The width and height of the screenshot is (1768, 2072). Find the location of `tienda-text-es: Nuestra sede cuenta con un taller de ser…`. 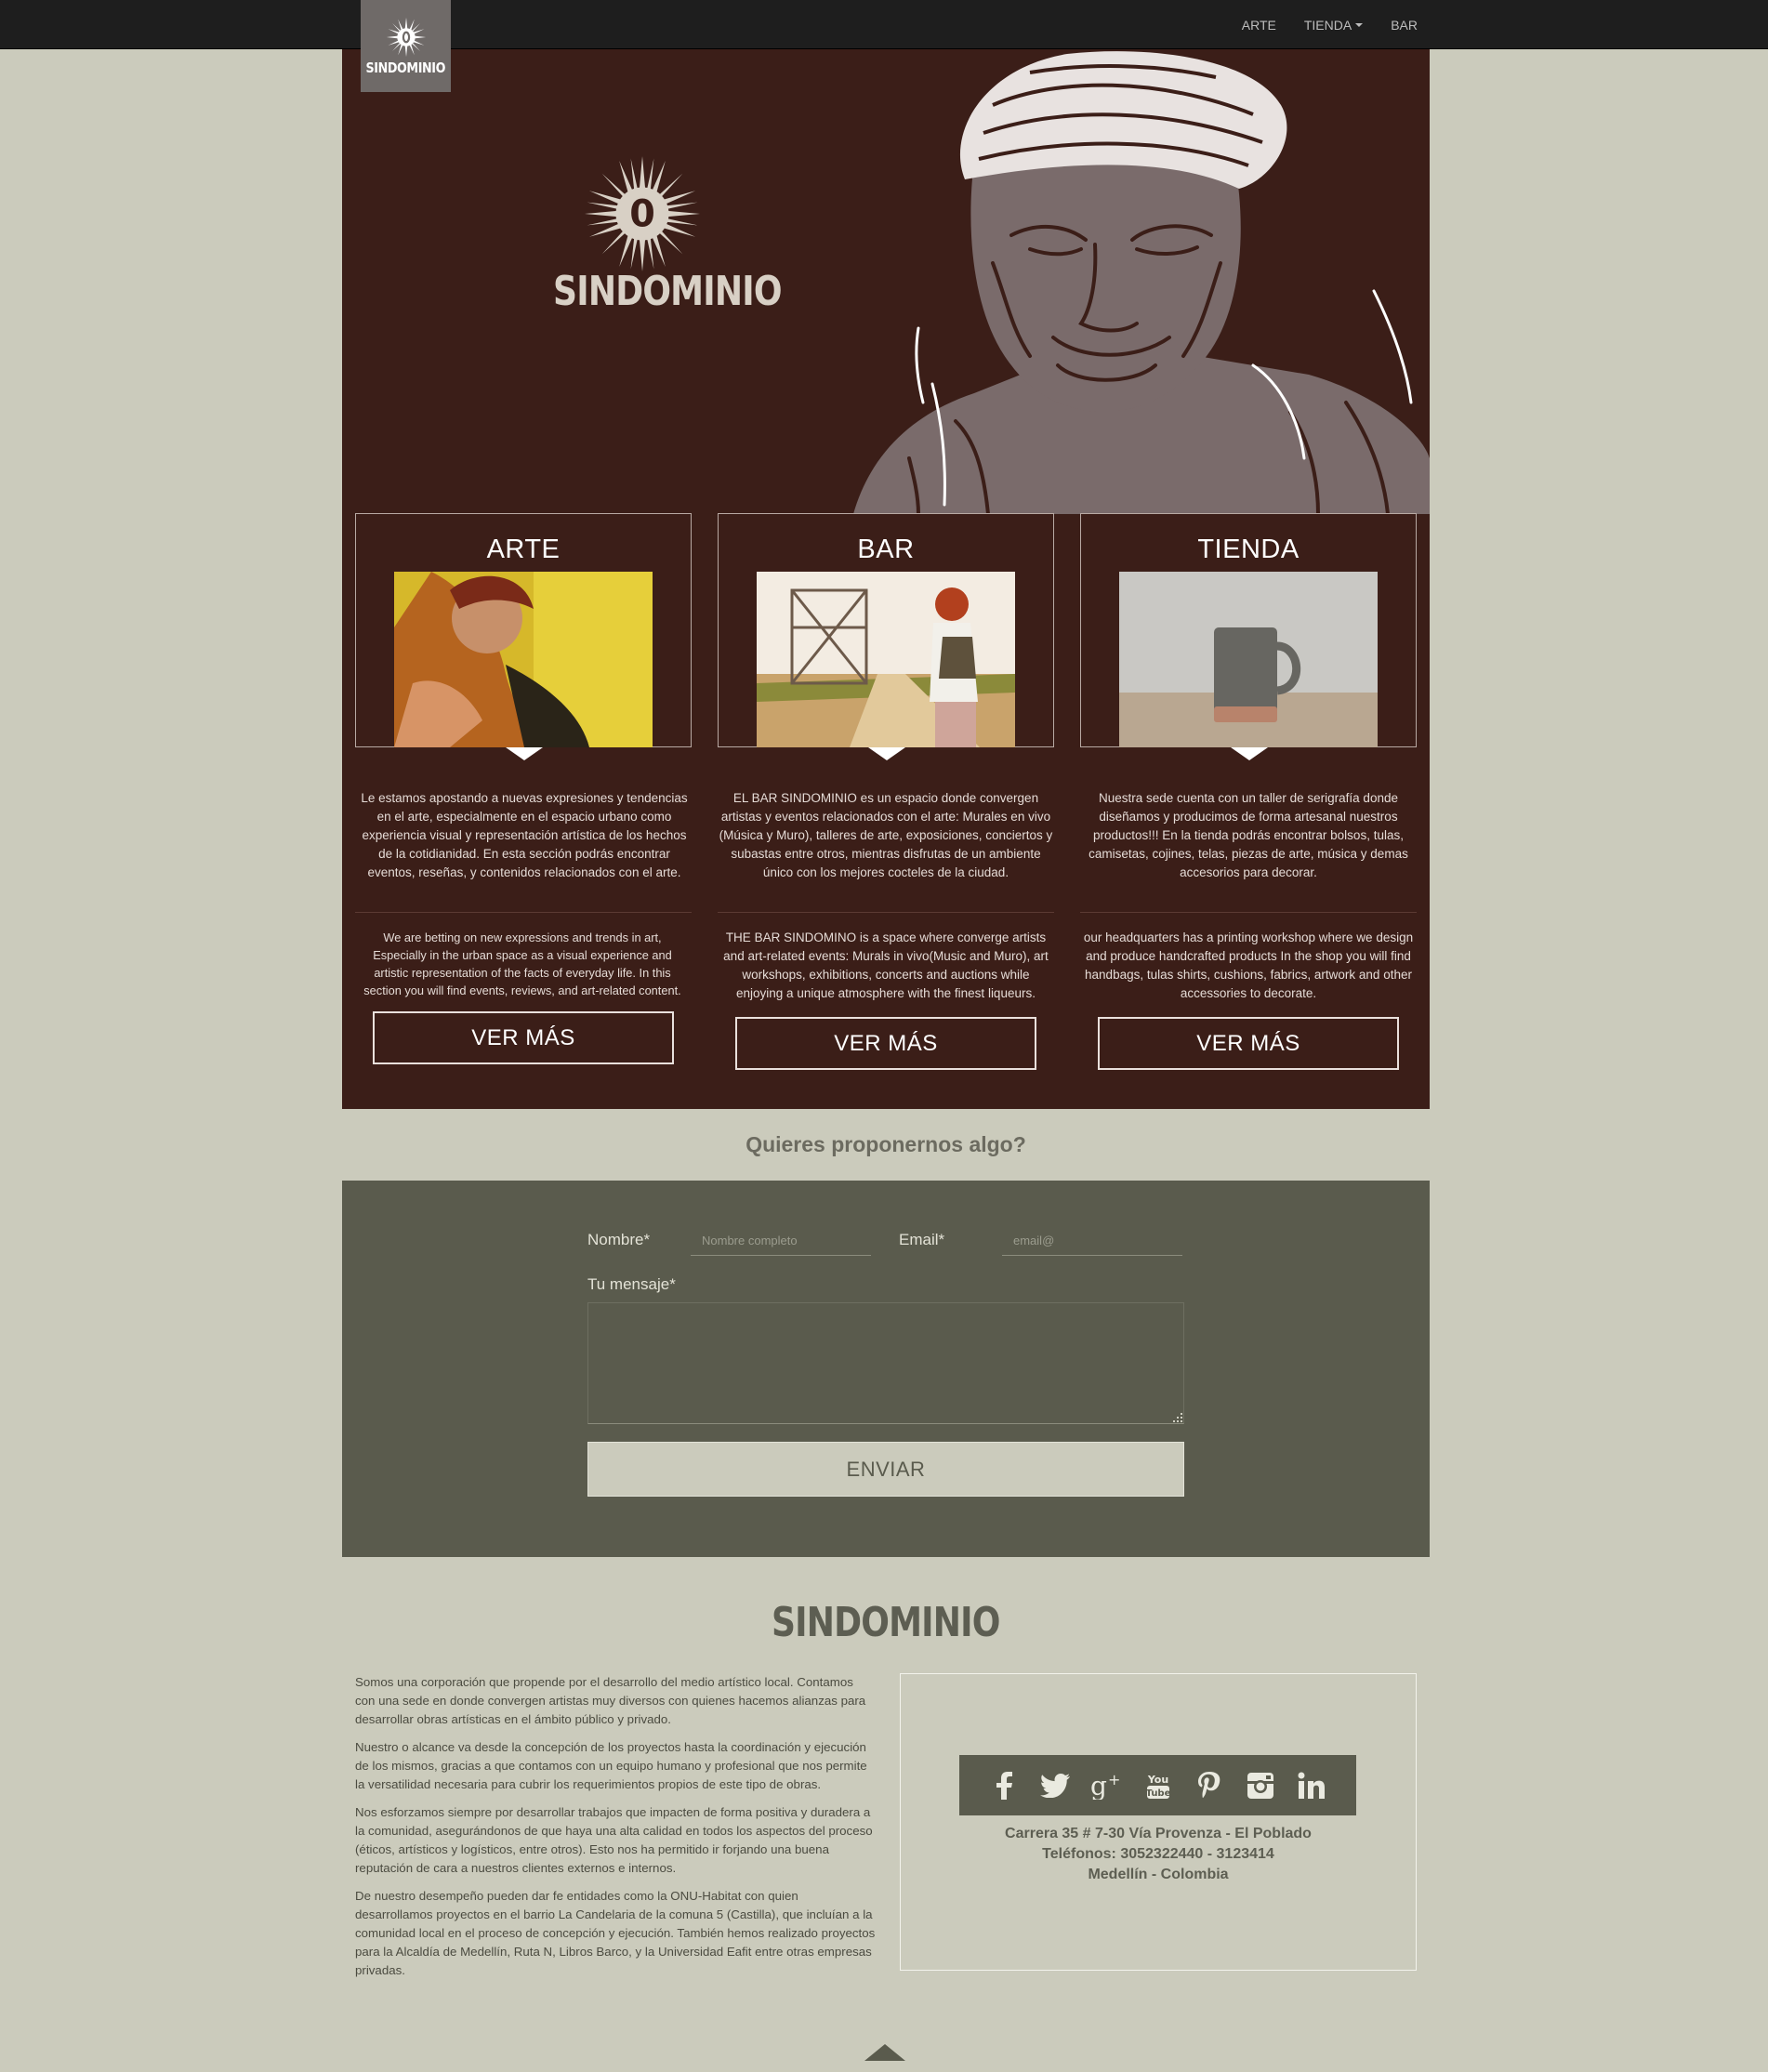

tienda-text-es: Nuestra sede cuenta con un taller de ser… is located at coordinates (1248, 835).